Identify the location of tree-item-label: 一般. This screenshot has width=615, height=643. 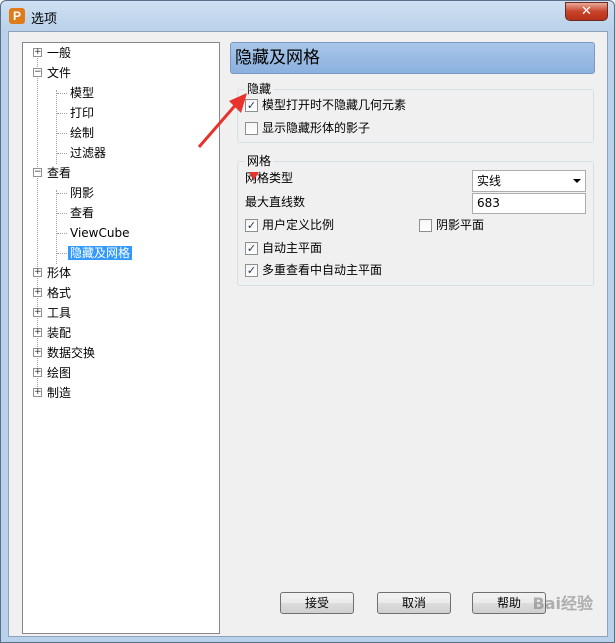
(59, 53).